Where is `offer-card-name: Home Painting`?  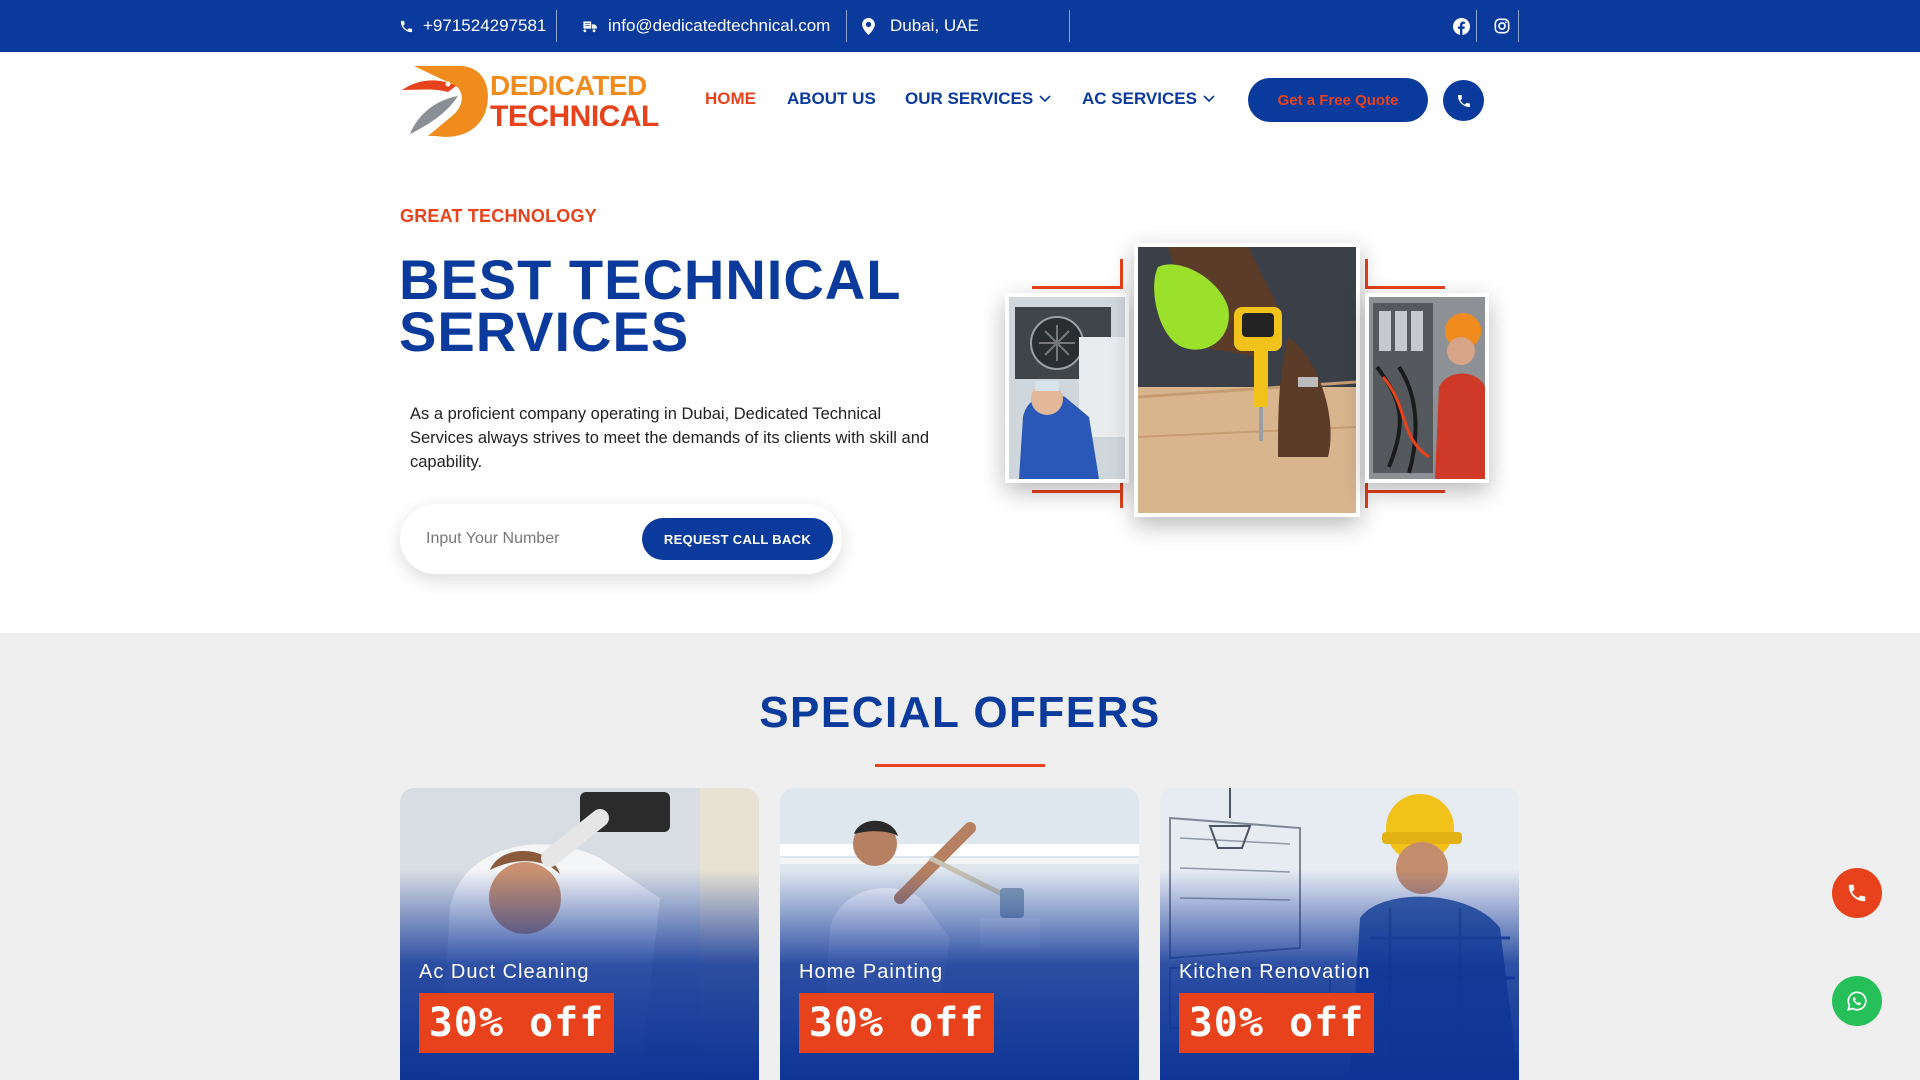 offer-card-name: Home Painting is located at coordinates (871, 972).